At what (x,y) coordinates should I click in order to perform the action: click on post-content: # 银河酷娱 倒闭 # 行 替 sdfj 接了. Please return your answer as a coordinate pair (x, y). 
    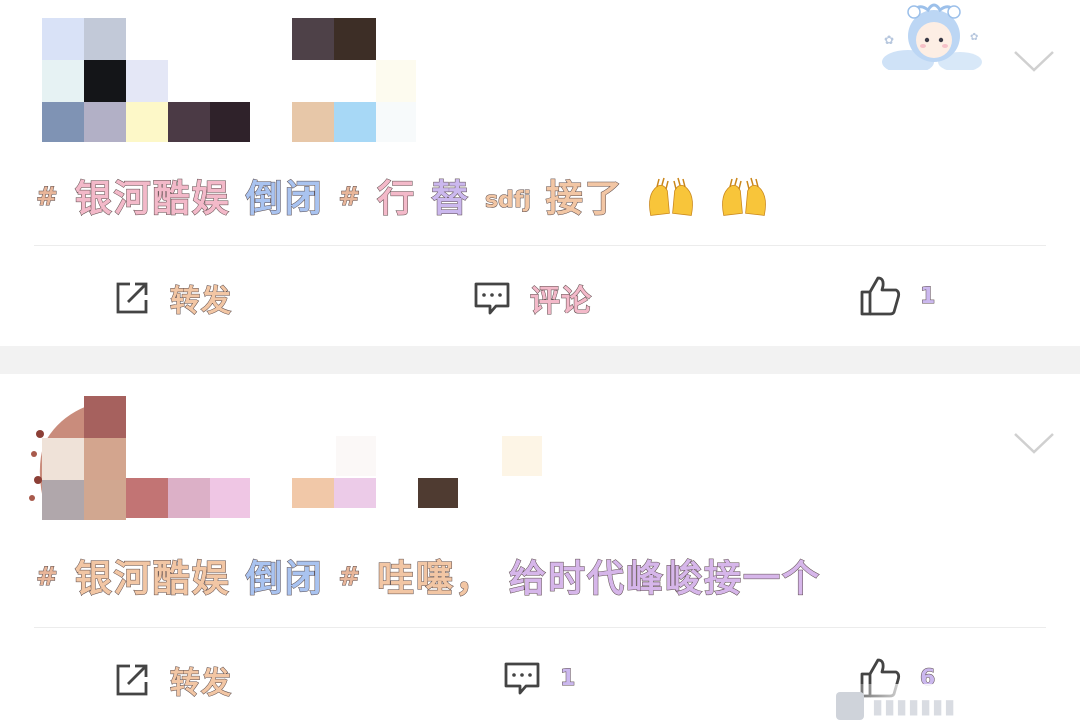
    Looking at the image, I should click on (403, 195).